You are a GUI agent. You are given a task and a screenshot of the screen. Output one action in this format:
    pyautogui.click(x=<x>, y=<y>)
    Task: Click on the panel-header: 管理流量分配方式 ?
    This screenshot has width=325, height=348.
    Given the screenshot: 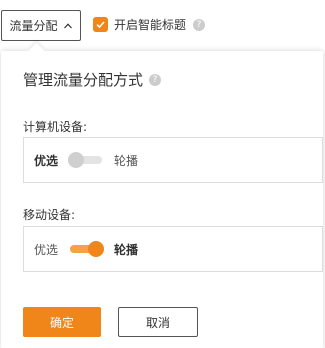 What is the action you would take?
    pyautogui.click(x=92, y=79)
    